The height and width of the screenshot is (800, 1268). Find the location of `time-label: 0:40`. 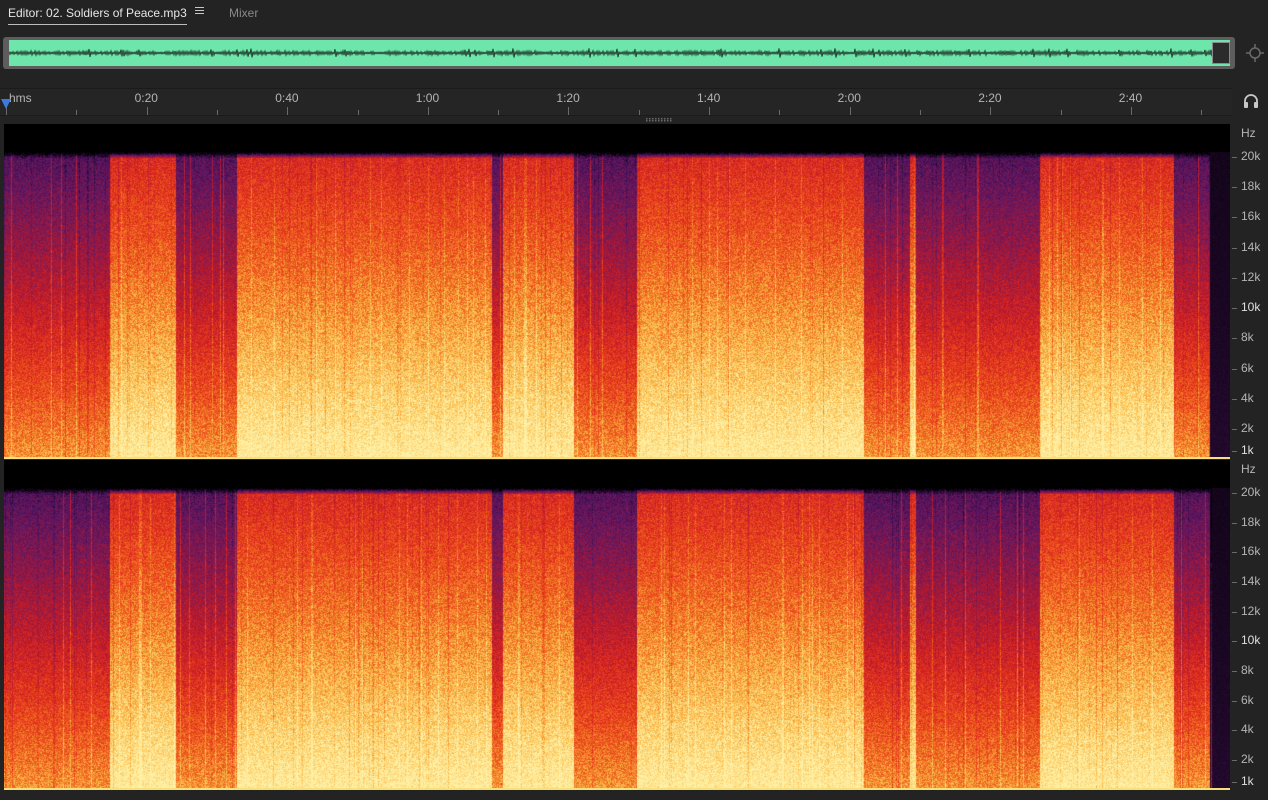

time-label: 0:40 is located at coordinates (287, 98).